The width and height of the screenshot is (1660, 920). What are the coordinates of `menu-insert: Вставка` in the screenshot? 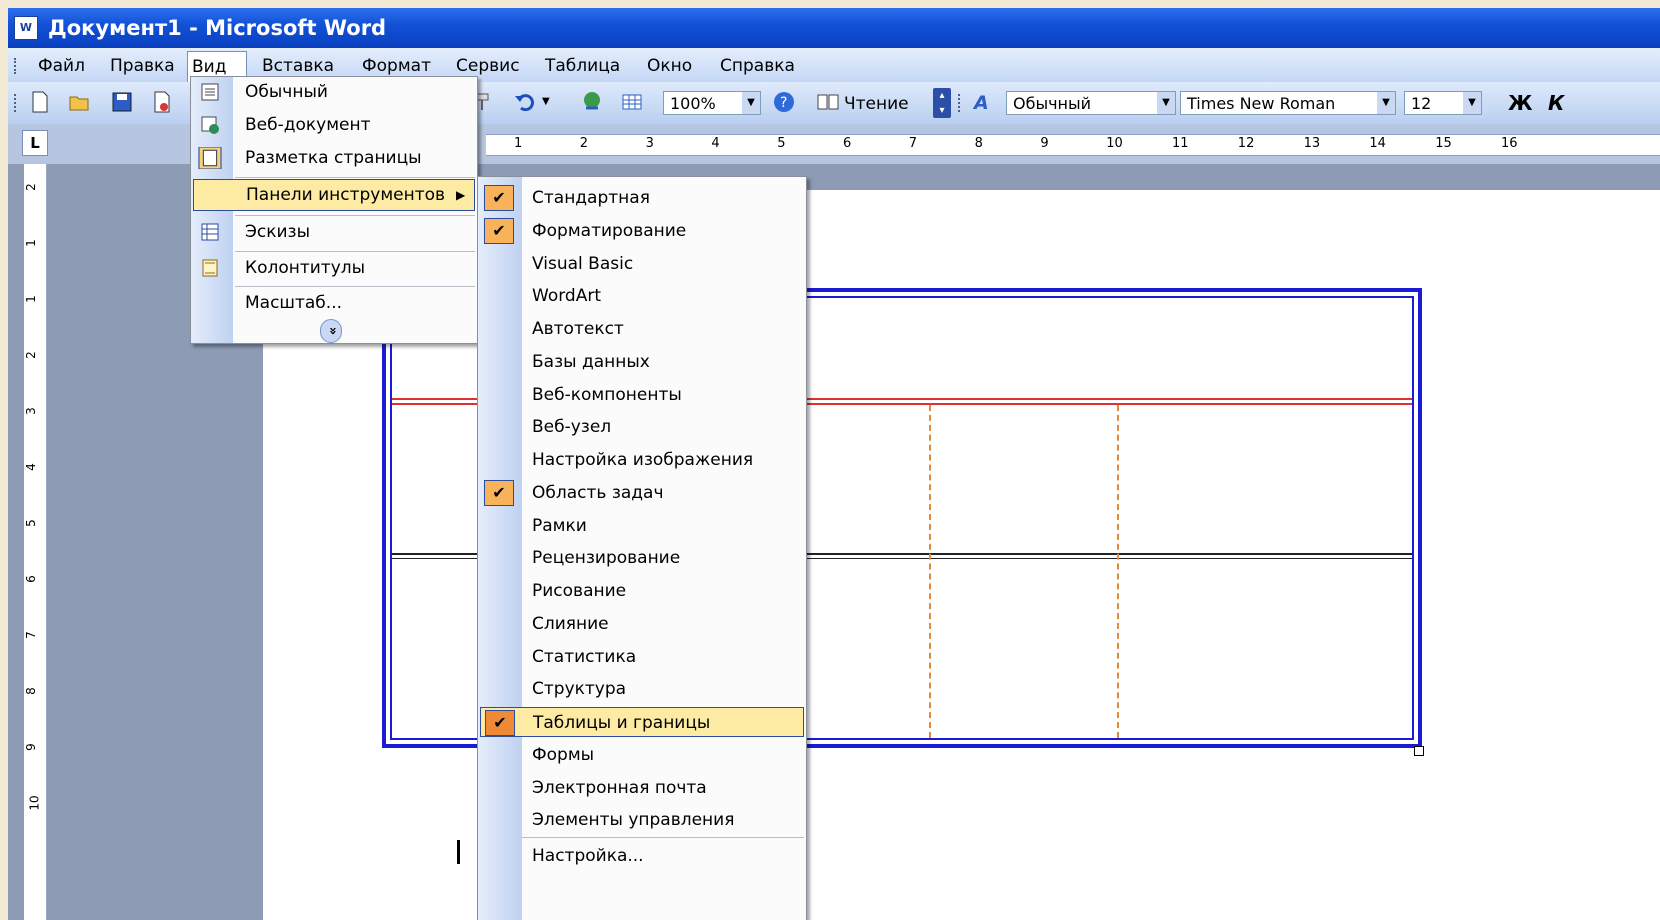 It's located at (298, 66).